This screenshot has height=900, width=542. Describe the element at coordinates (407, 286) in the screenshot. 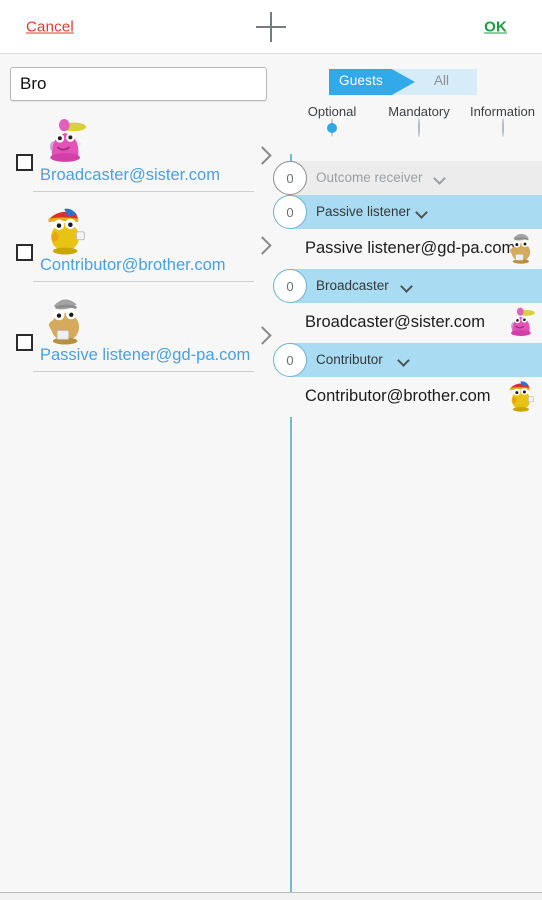

I see `role-group-header: 0 Broadcaster` at that location.